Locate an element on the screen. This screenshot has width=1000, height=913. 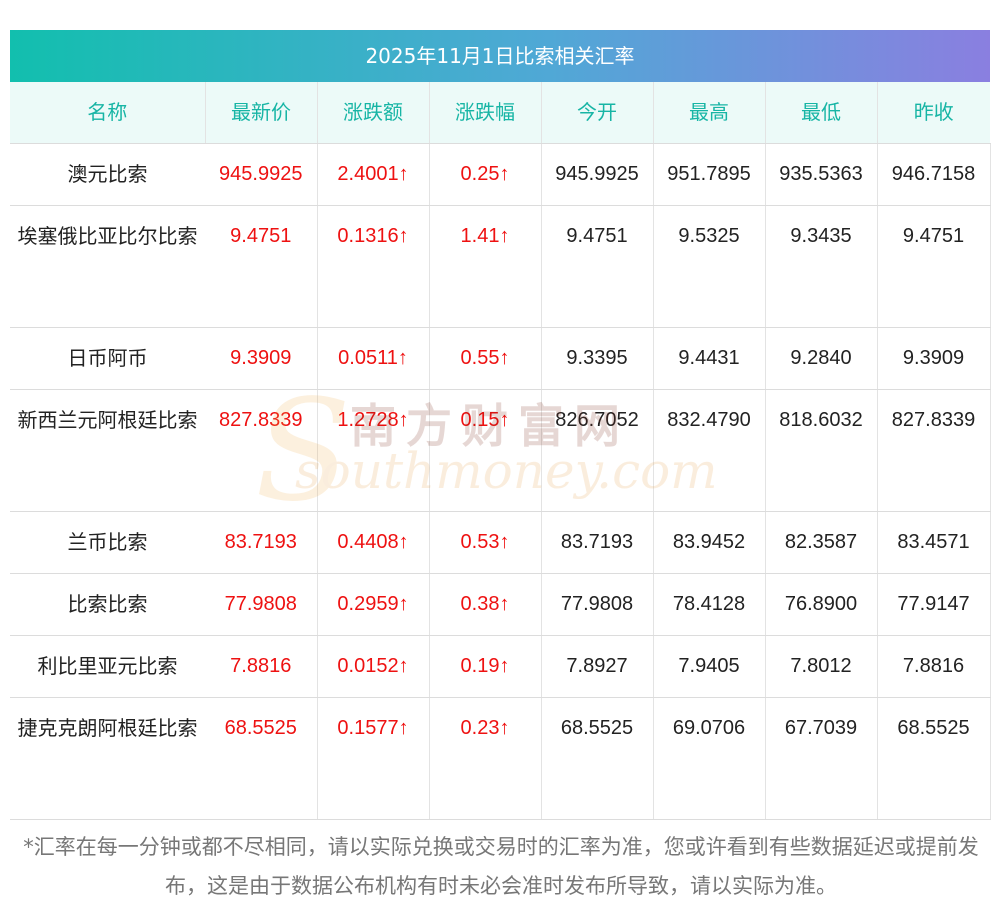
latest-price: 827.8339 is located at coordinates (261, 450).